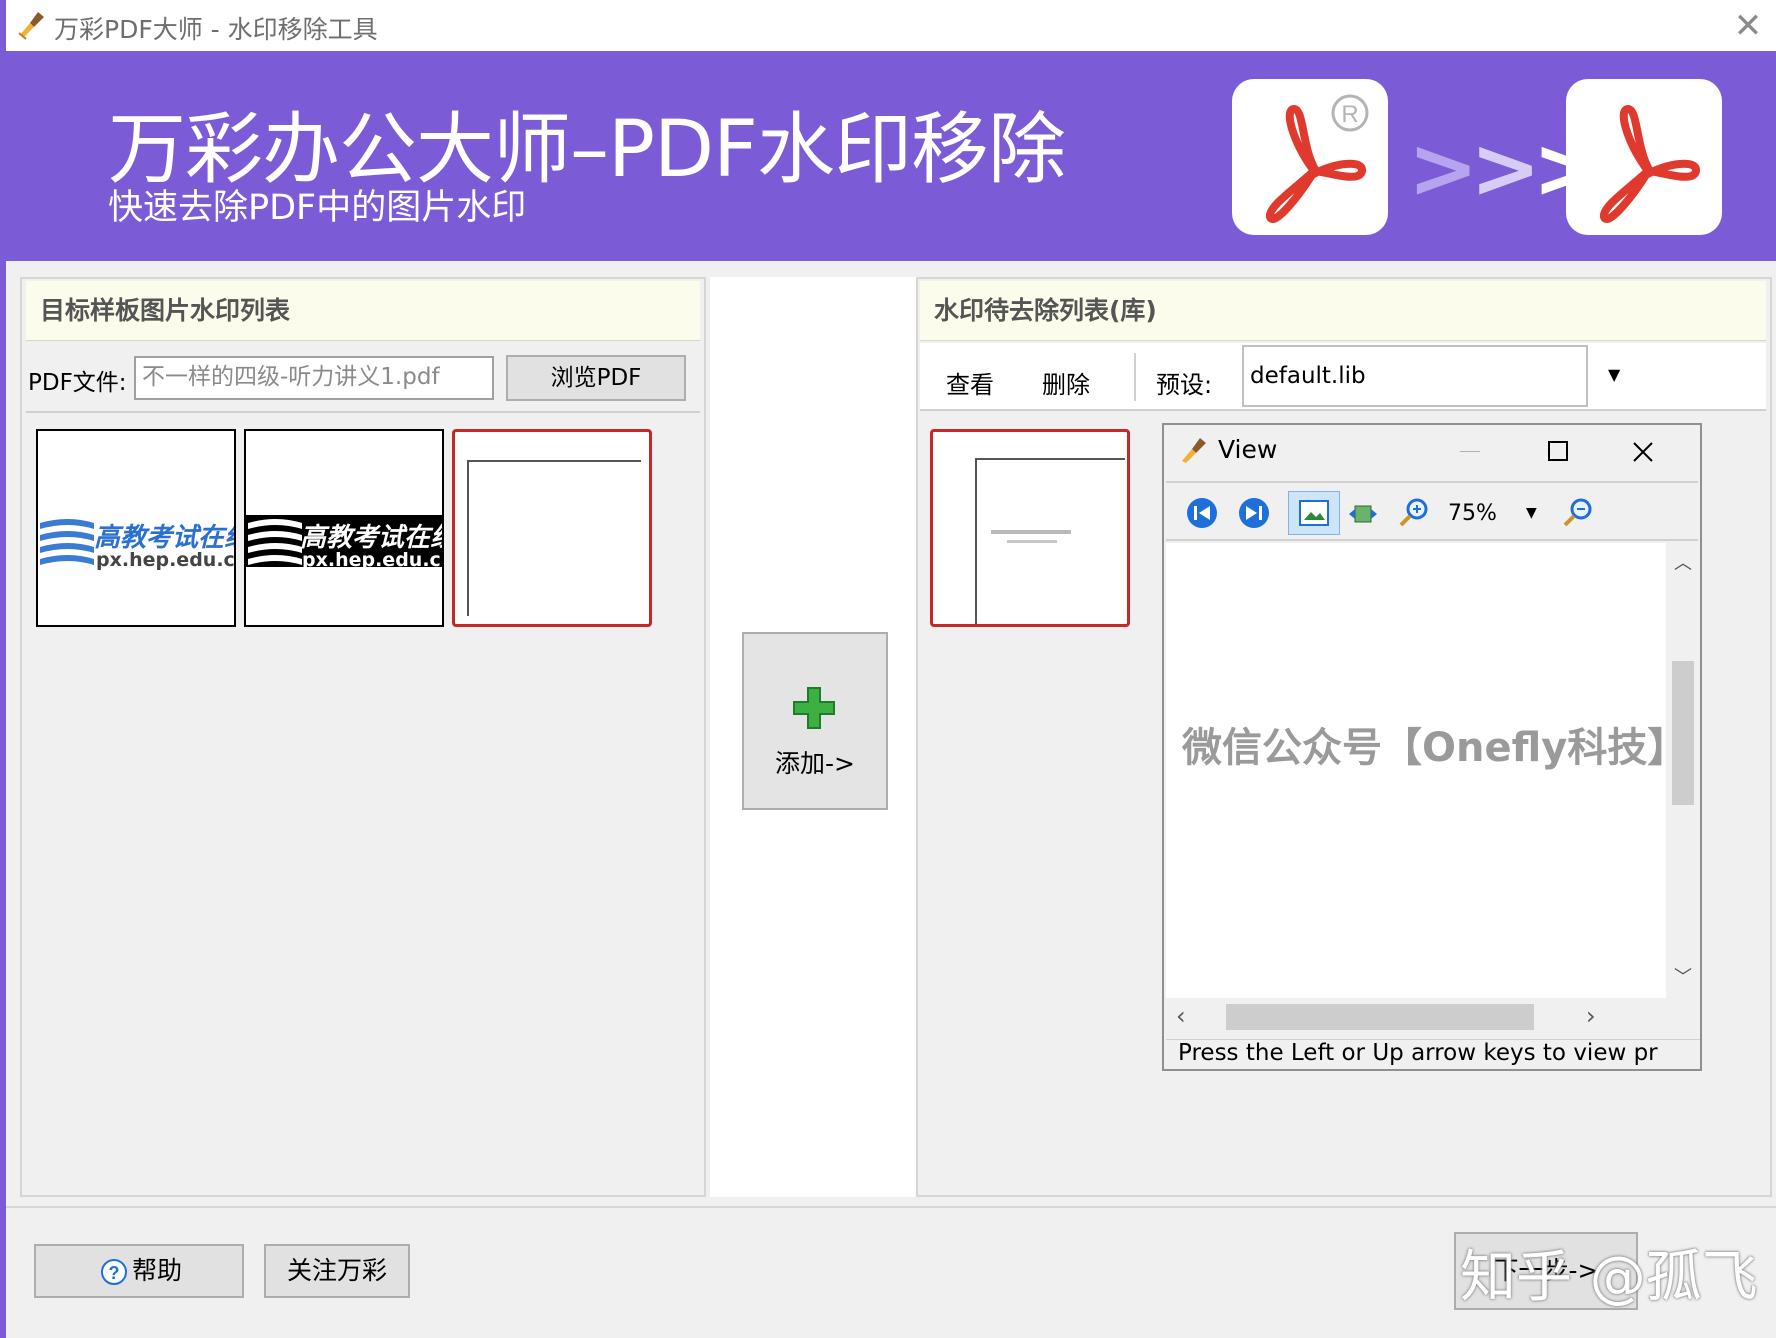 The image size is (1776, 1338). Describe the element at coordinates (1683, 562) in the screenshot. I see `chevron-up-icon: ︿` at that location.